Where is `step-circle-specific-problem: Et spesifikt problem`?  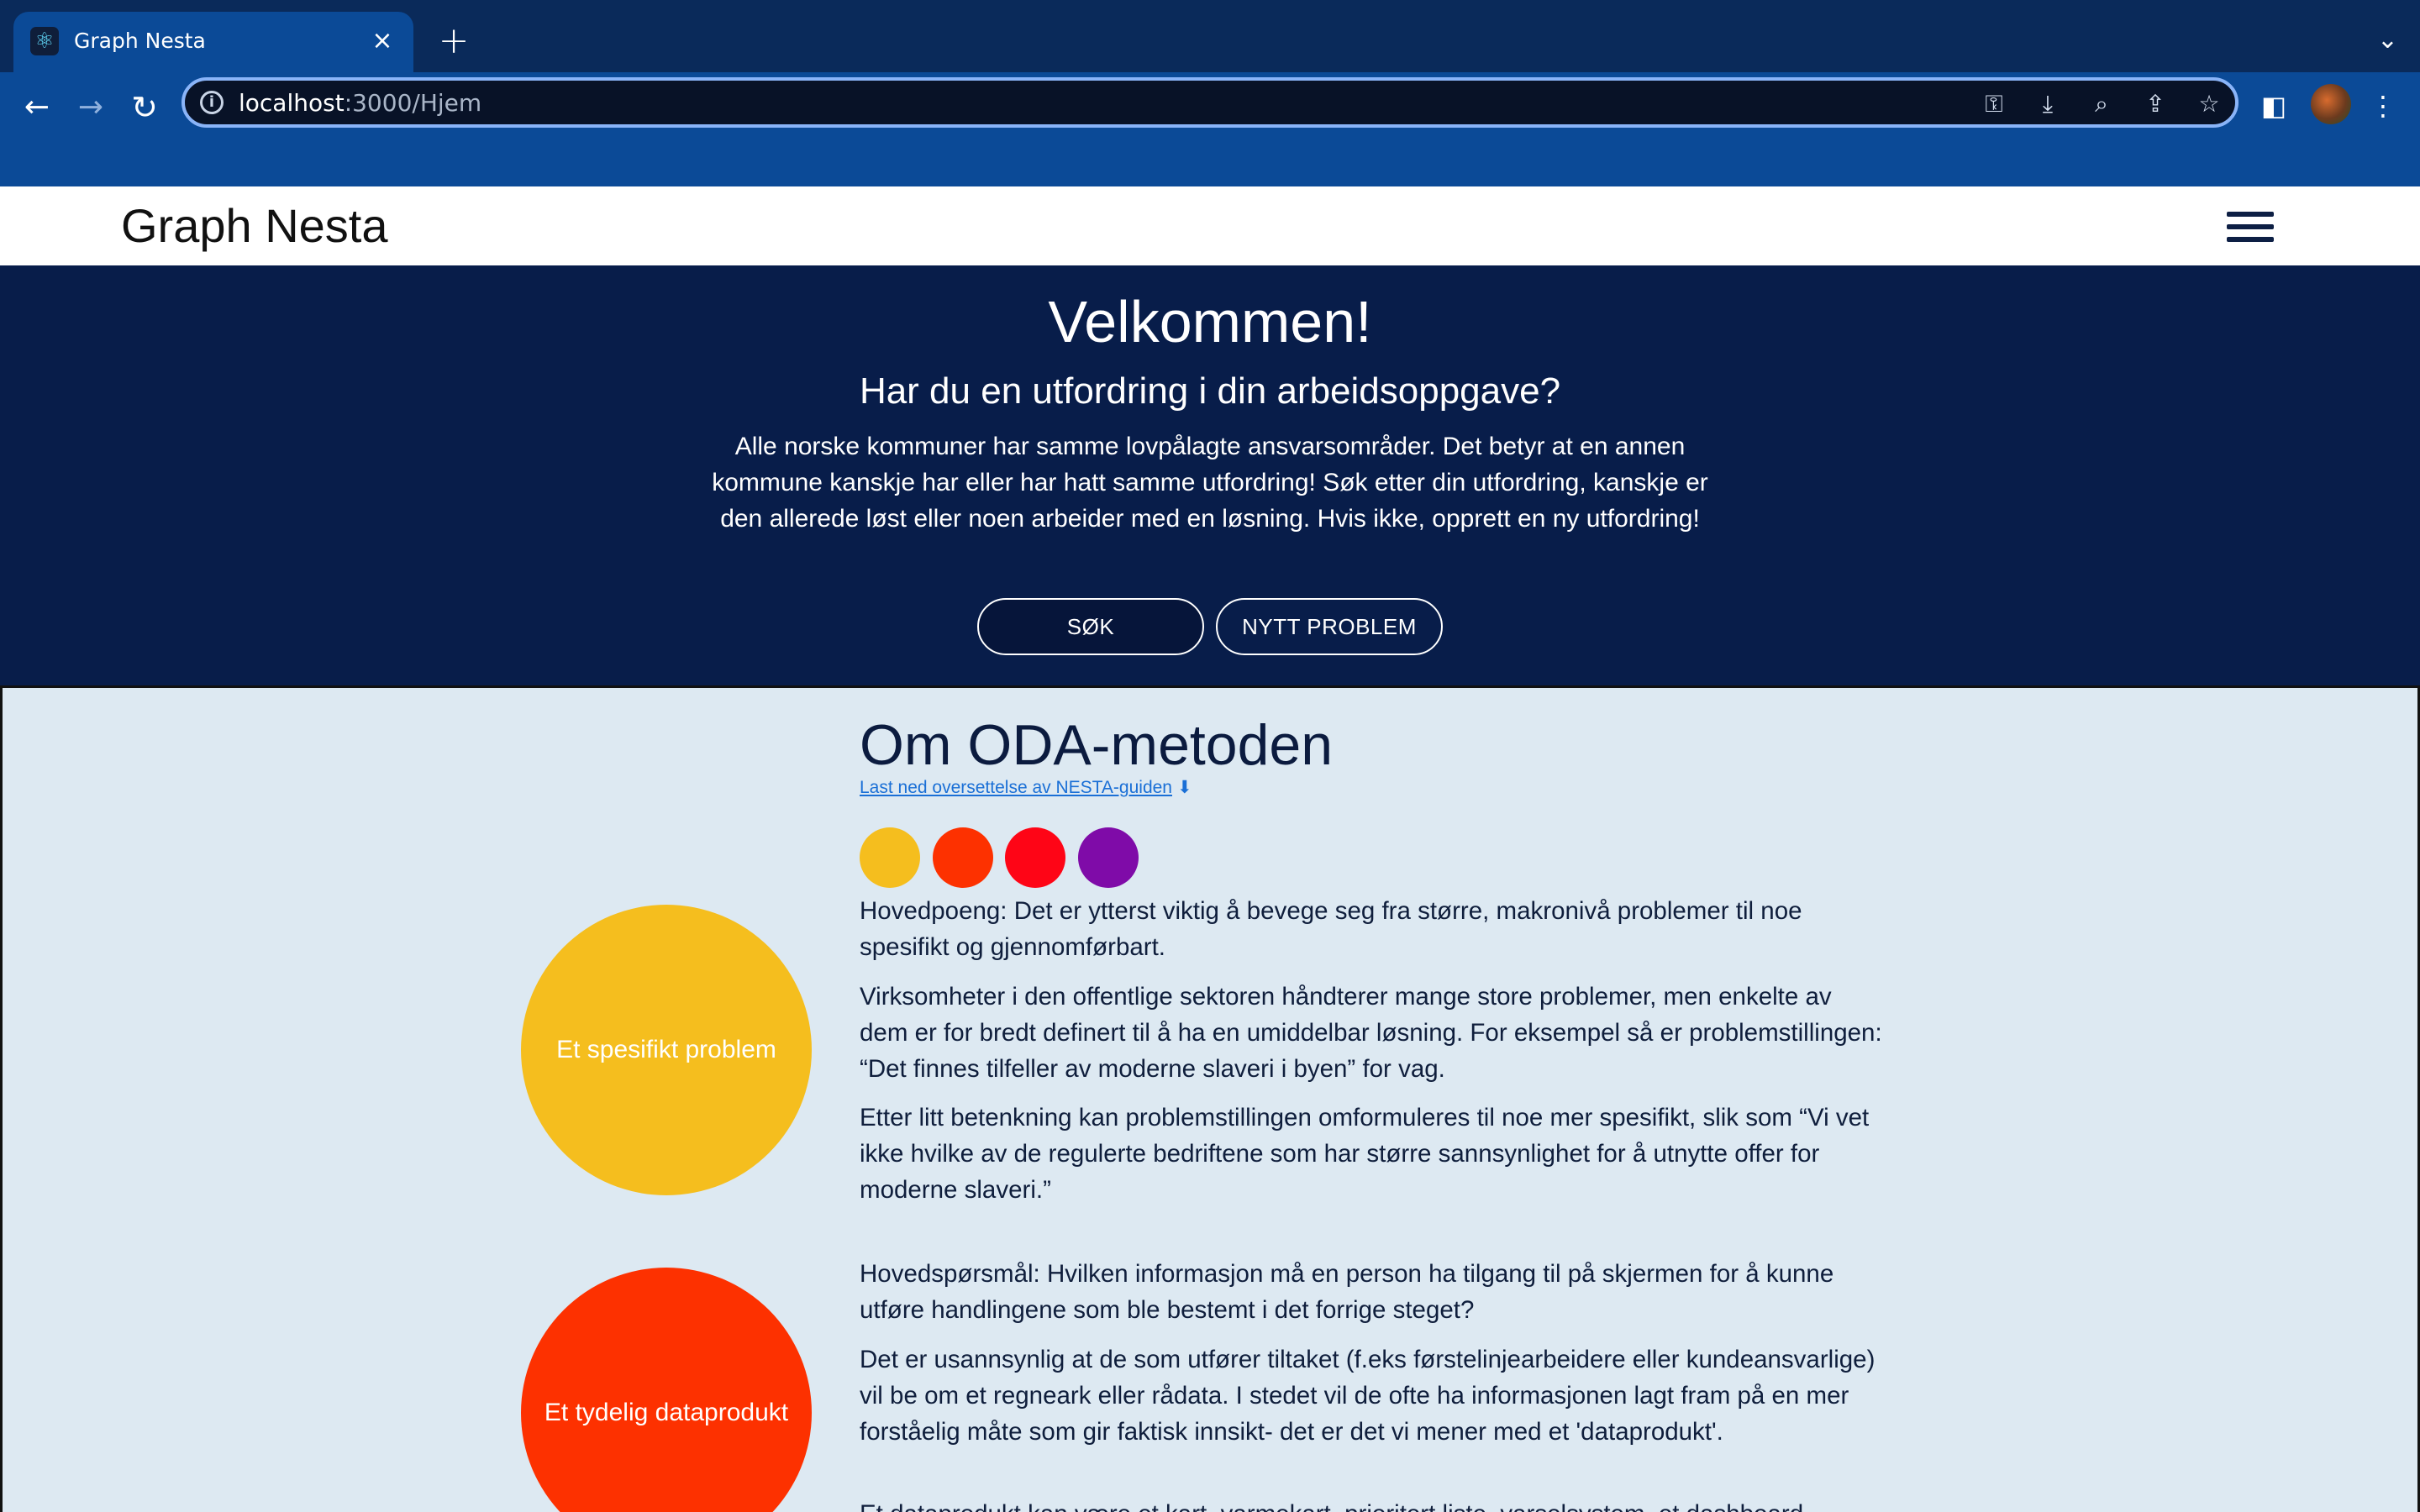 step-circle-specific-problem: Et spesifikt problem is located at coordinates (666, 1050).